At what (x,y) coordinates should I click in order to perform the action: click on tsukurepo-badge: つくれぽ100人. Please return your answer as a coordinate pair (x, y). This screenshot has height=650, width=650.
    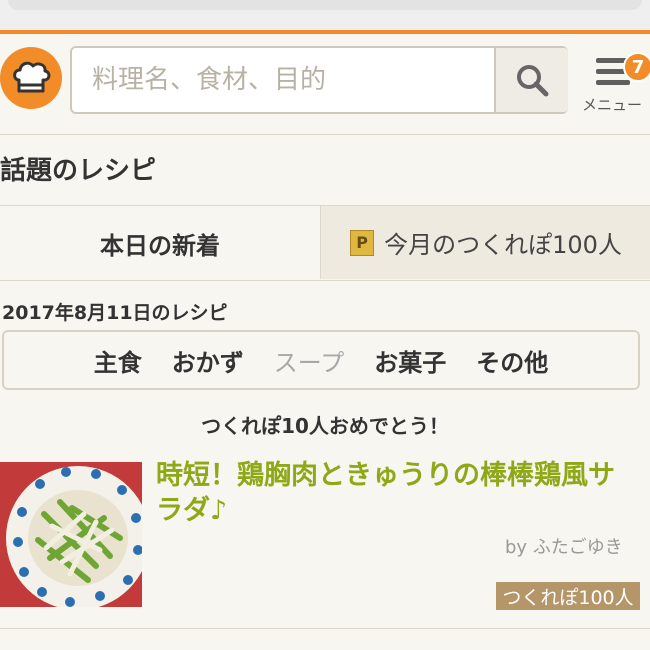
    Looking at the image, I should click on (568, 596).